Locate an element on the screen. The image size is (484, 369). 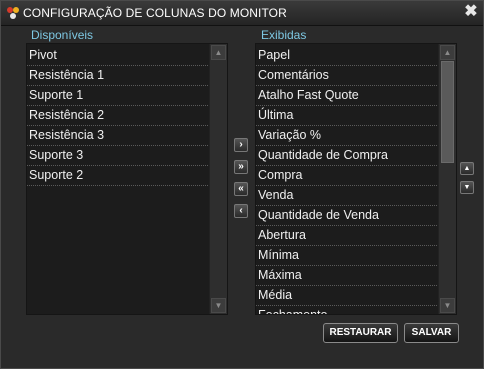
list-item: Venda is located at coordinates (346, 196).